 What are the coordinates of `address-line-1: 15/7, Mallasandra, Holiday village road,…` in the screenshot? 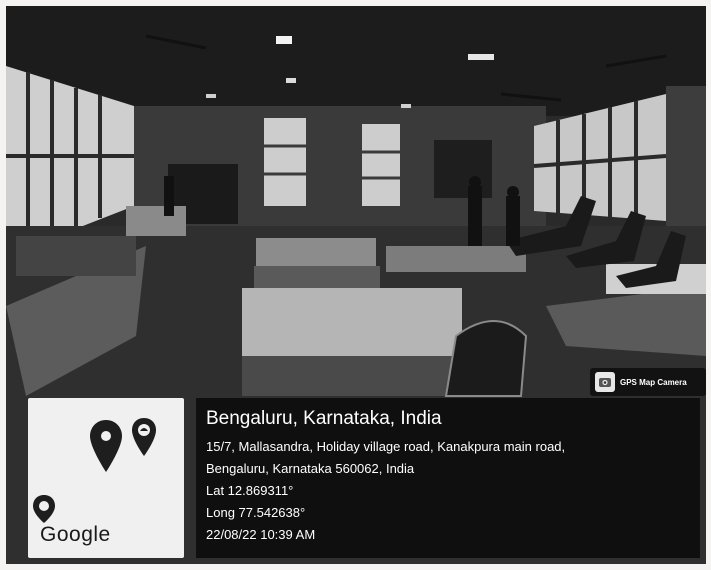 It's located at (386, 446).